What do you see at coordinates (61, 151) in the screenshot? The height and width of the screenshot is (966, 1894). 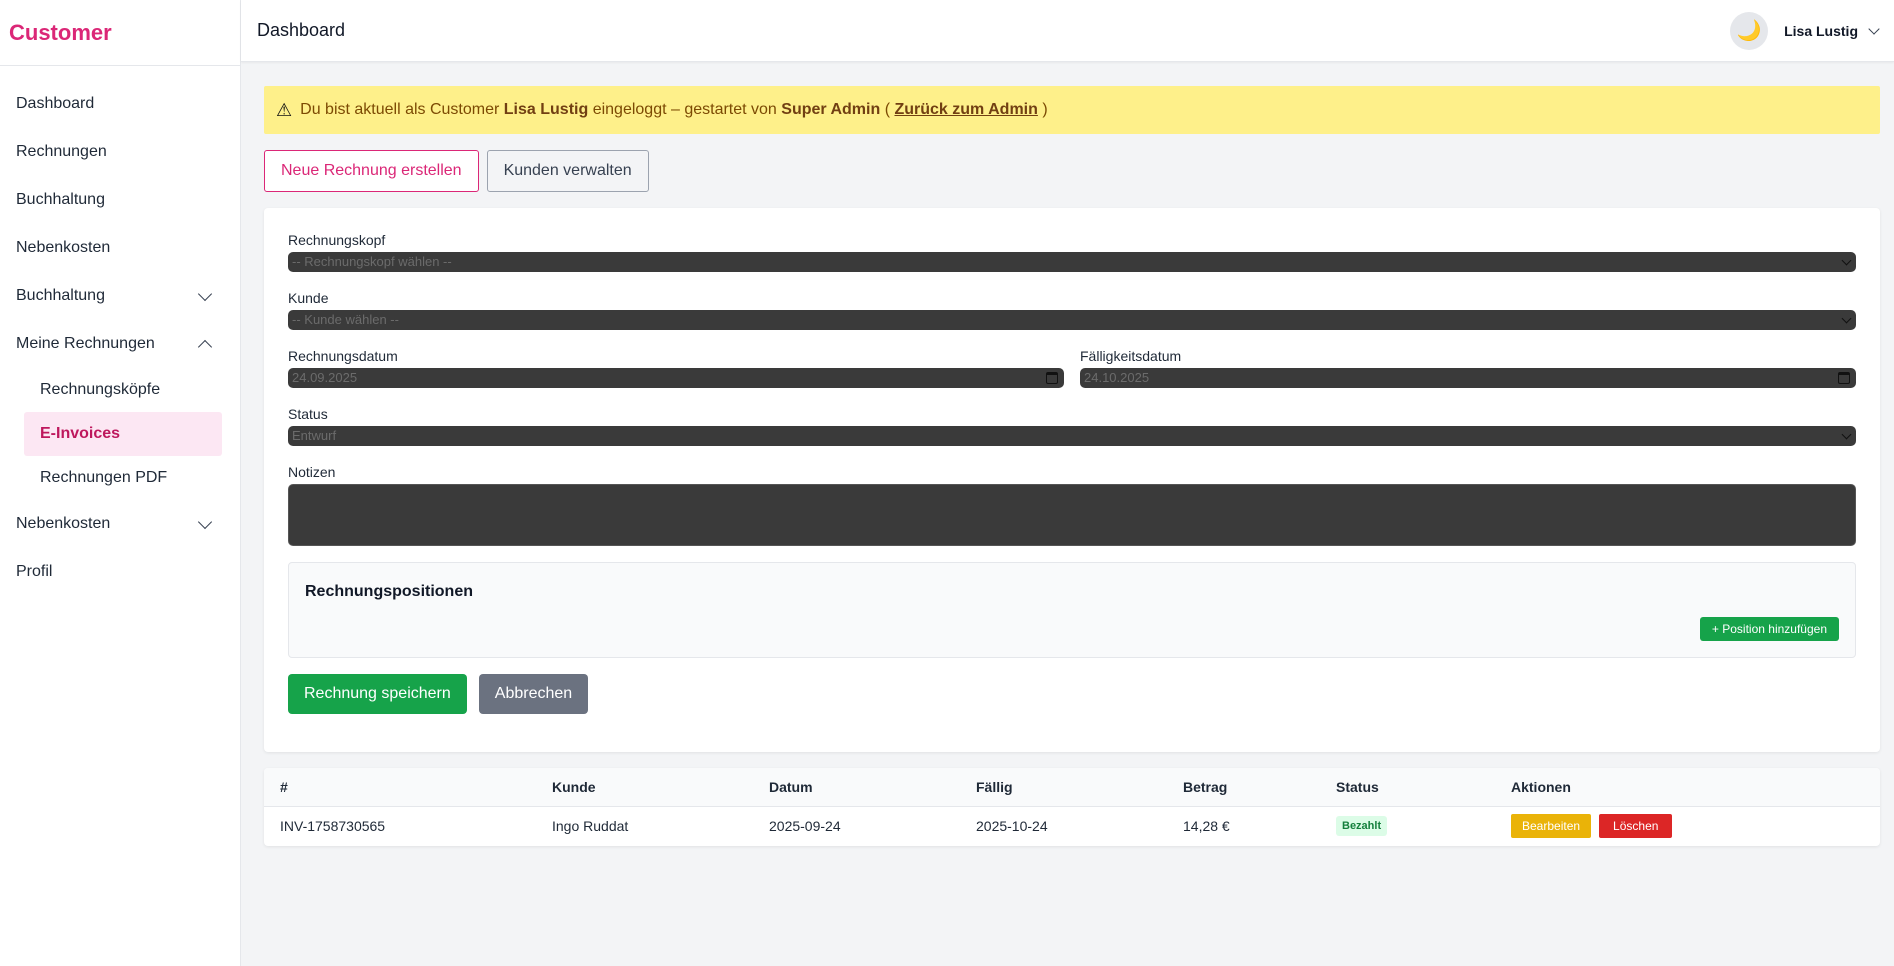 I see `sidebar-item-label: Rechnungen` at bounding box center [61, 151].